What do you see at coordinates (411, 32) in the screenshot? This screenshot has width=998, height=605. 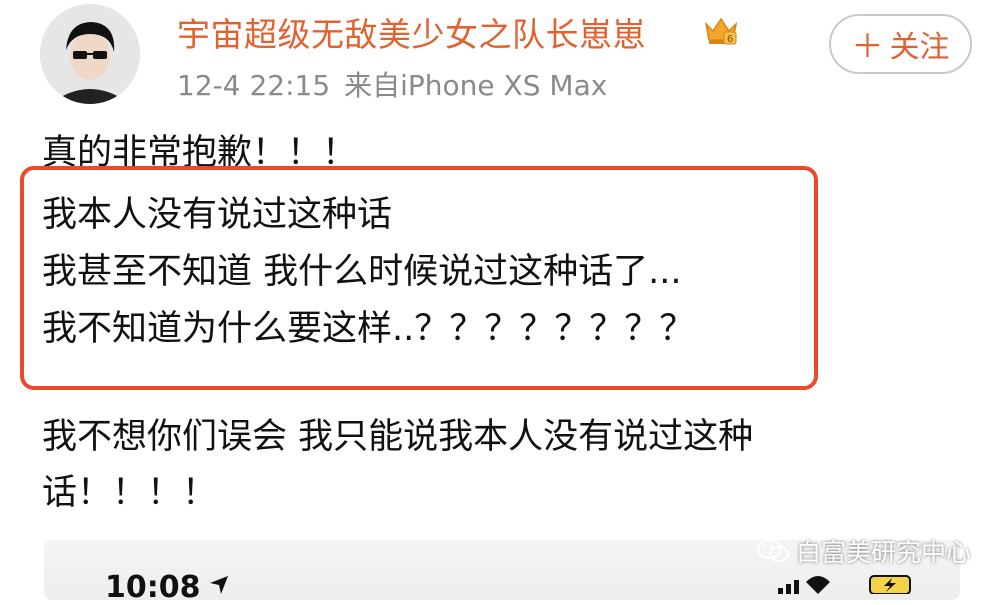 I see `username: 宇宙超级无敌美少女之队长崽崽` at bounding box center [411, 32].